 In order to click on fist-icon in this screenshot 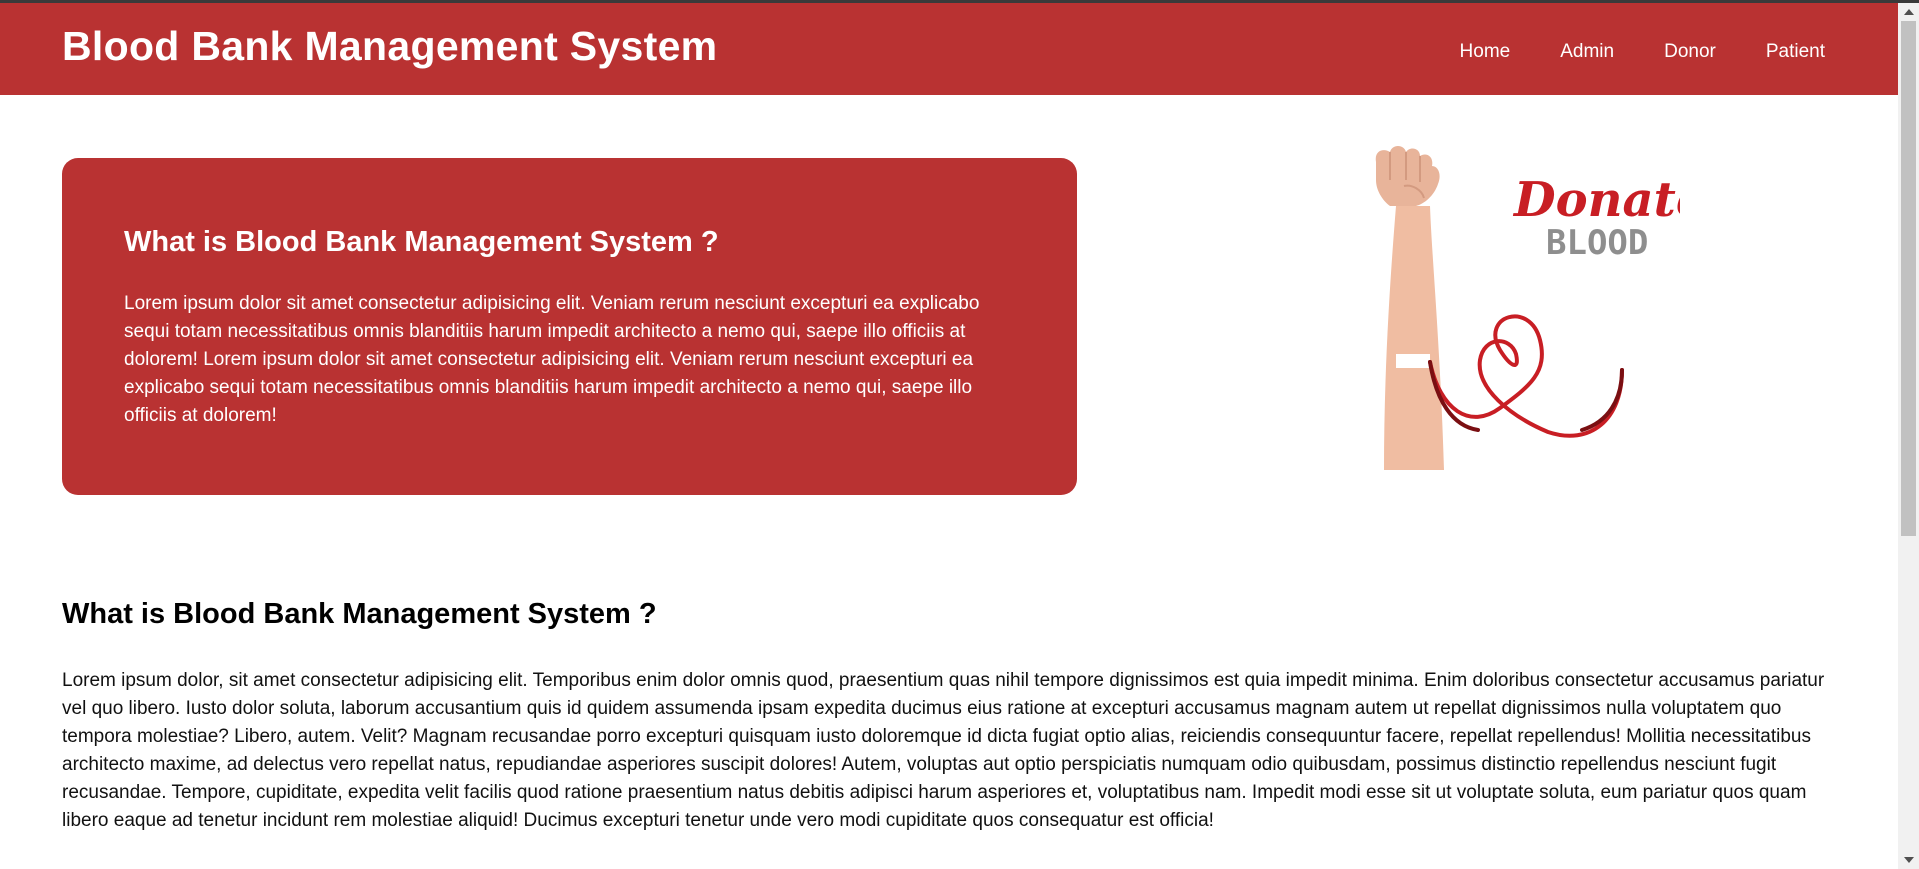, I will do `click(1407, 176)`.